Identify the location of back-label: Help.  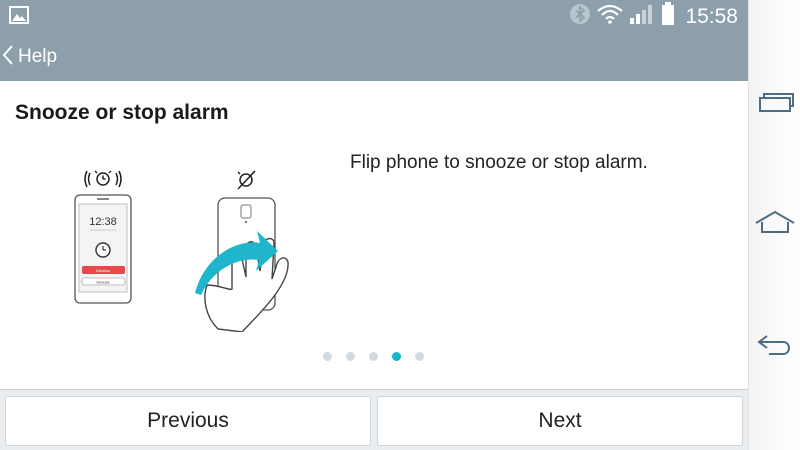
(38, 56).